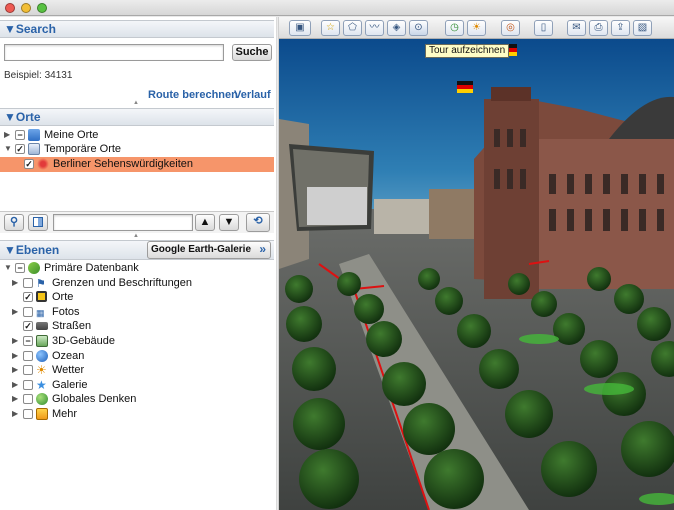 The width and height of the screenshot is (674, 510). I want to click on search-panel-header: ▼Search, so click(137, 29).